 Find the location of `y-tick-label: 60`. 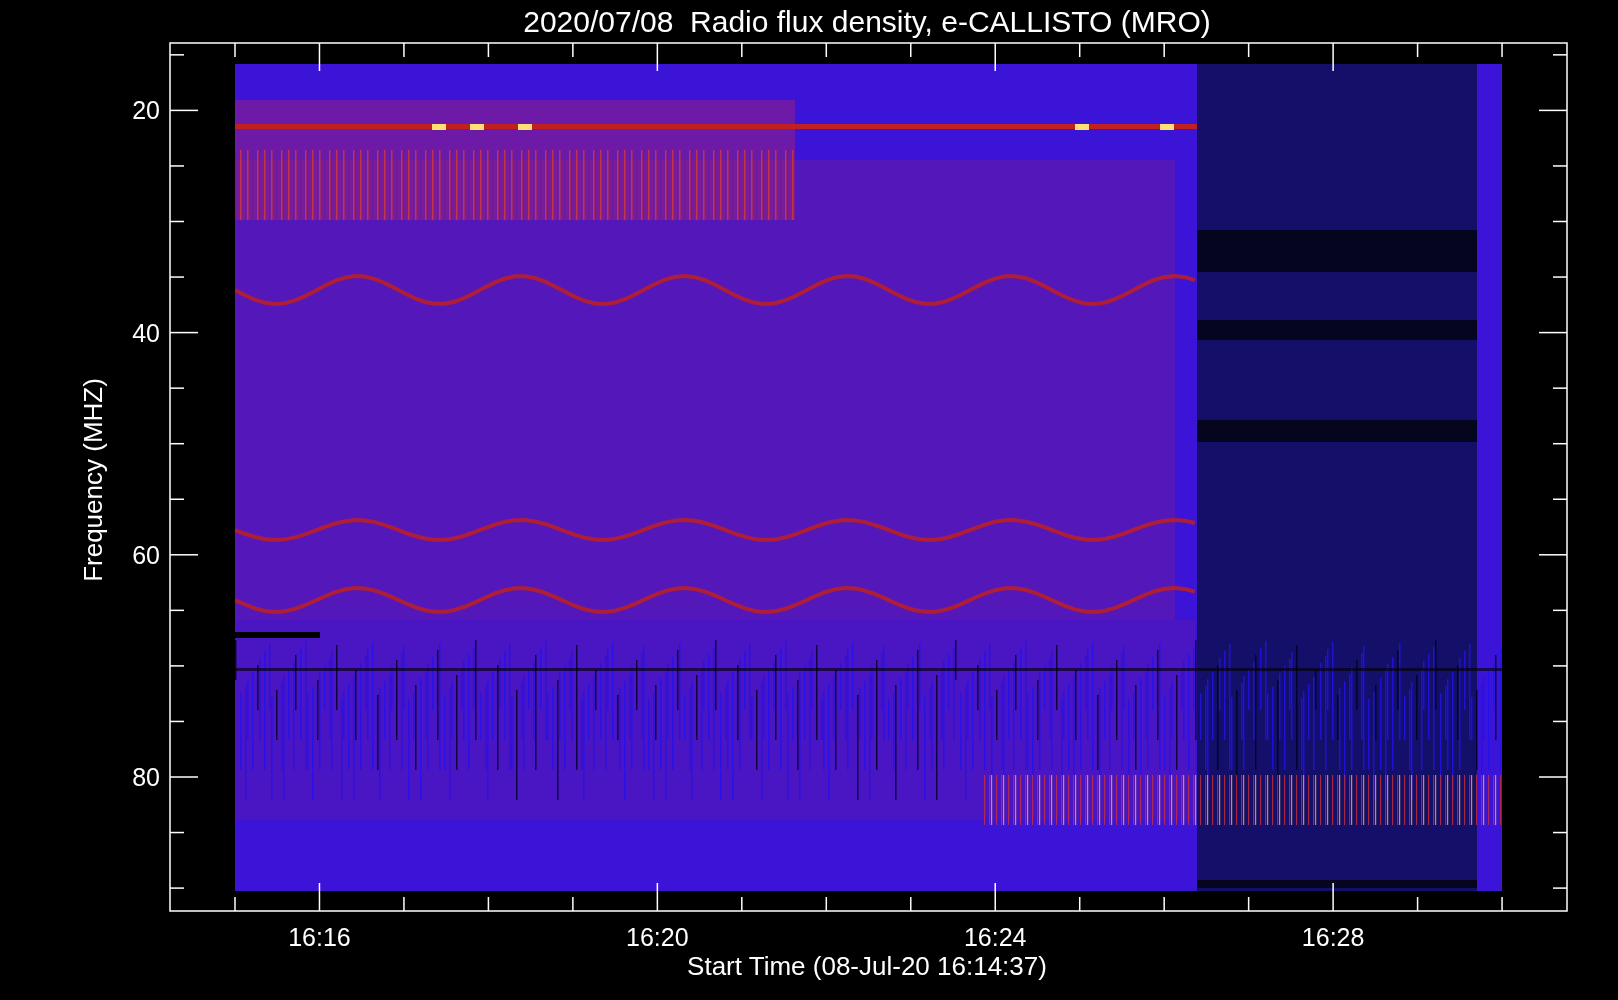

y-tick-label: 60 is located at coordinates (146, 554).